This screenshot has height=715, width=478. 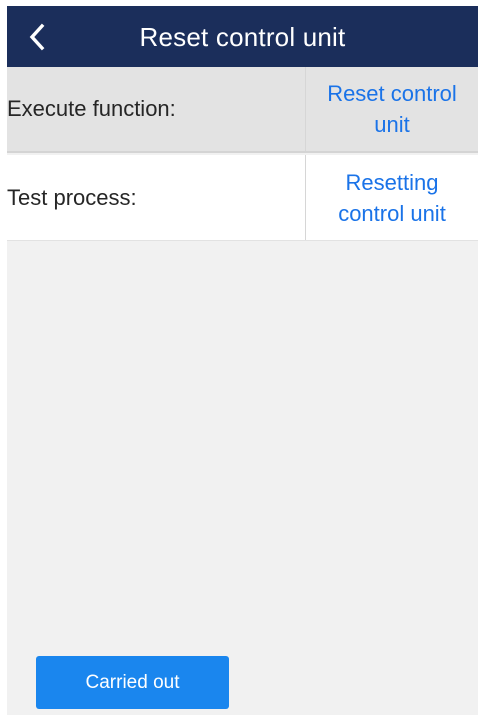 I want to click on info-row-test-process: Test process: Resetting control unit, so click(x=242, y=198).